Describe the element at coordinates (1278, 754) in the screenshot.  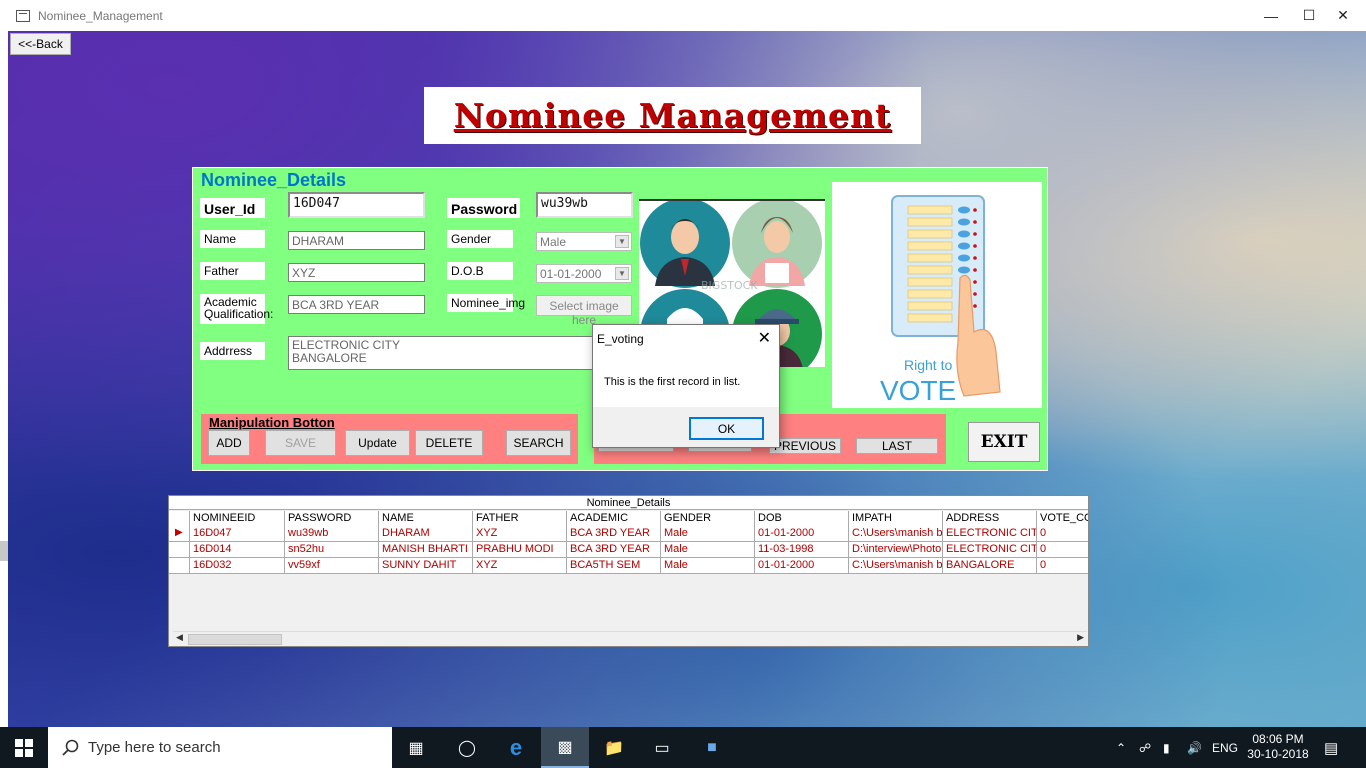
I see `clock-date: 30-10-2018` at that location.